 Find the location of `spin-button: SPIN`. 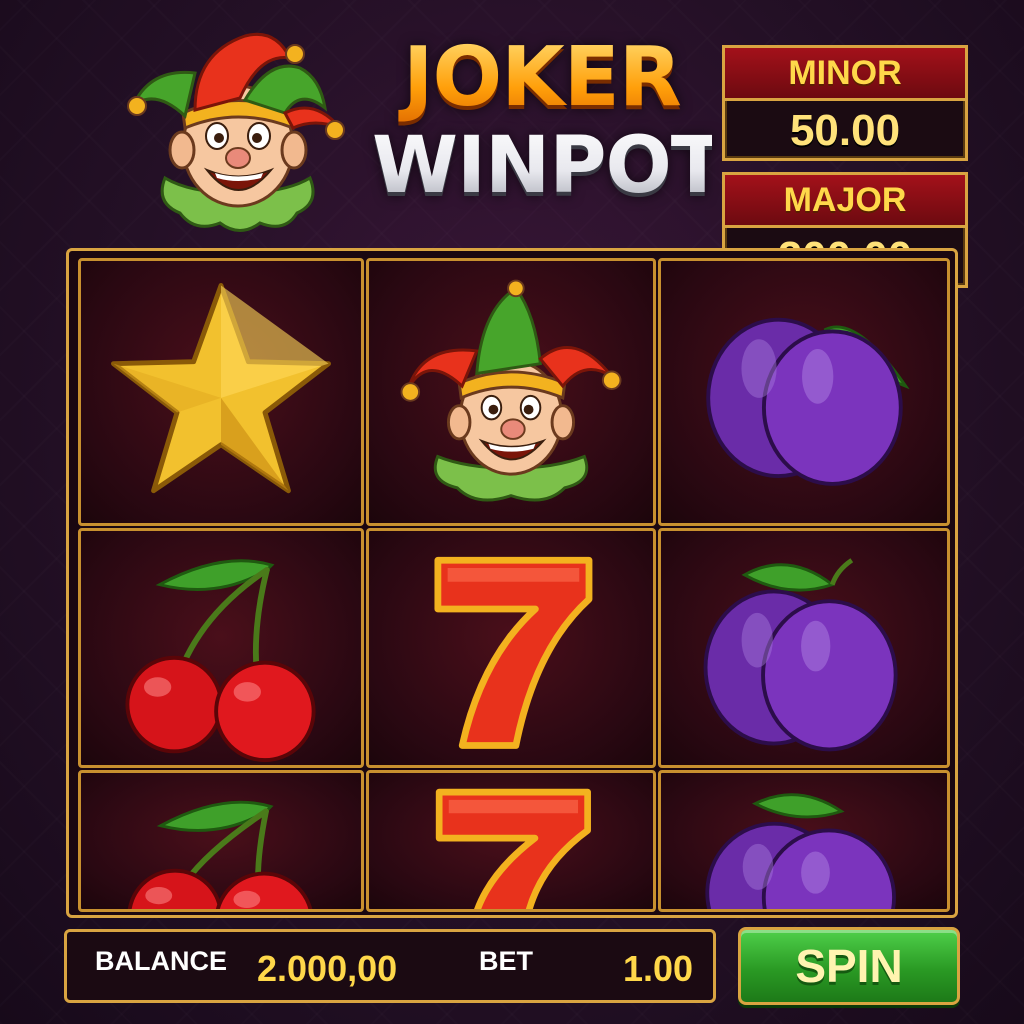

spin-button: SPIN is located at coordinates (849, 966).